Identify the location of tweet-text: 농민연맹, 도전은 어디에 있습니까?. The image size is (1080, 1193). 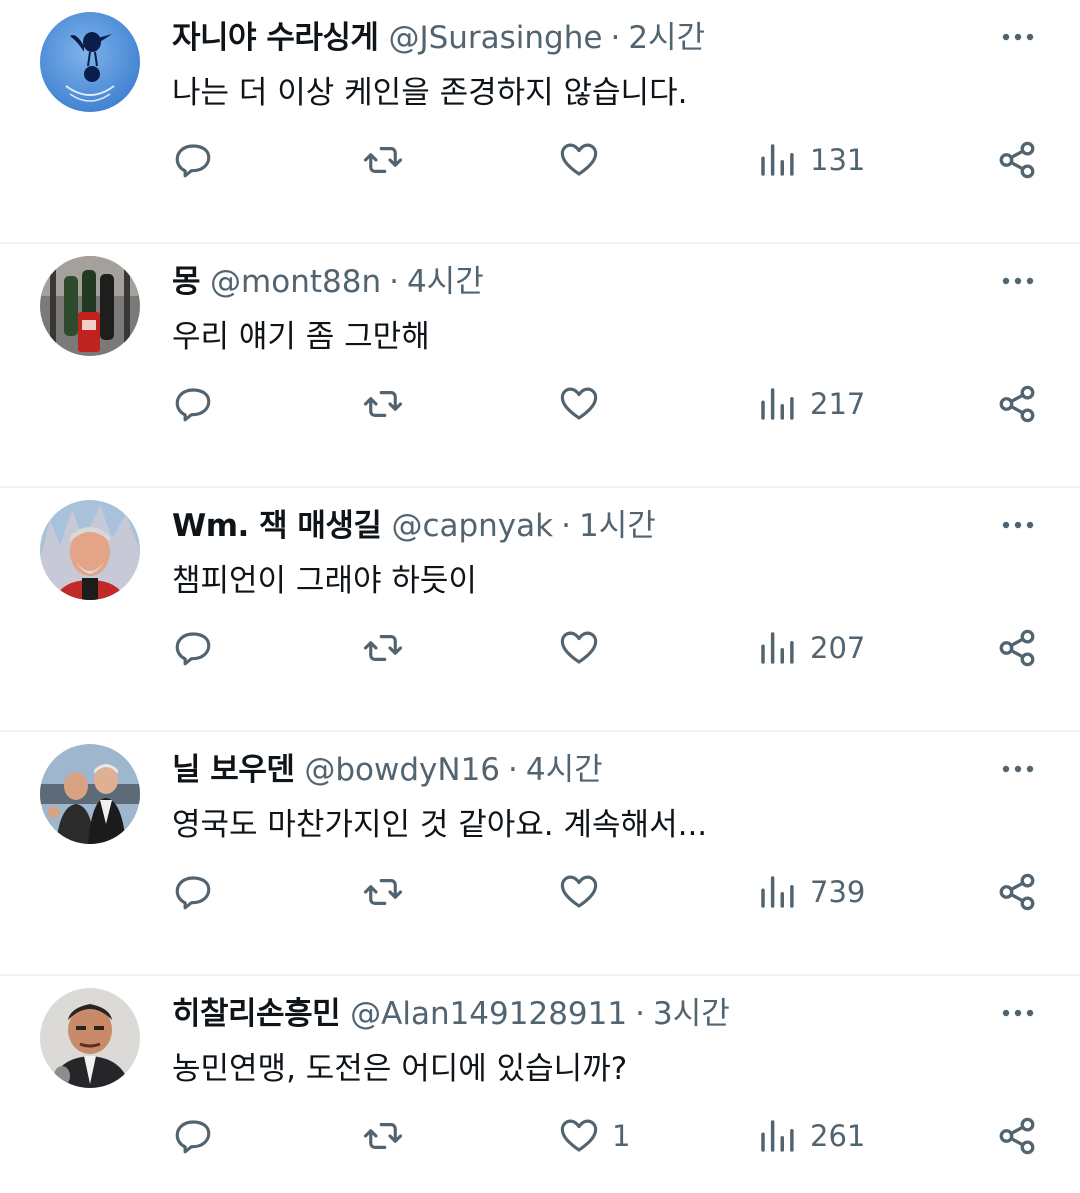
(400, 1069).